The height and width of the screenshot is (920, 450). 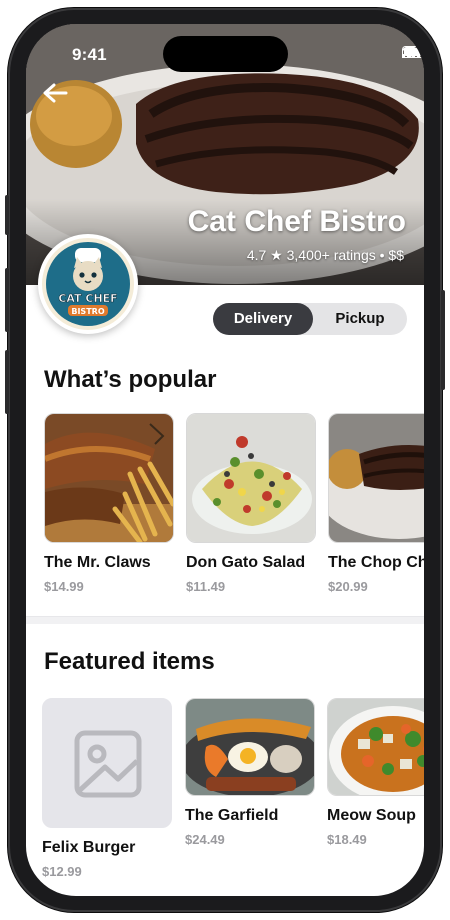 I want to click on battery-icon, so click(x=413, y=52).